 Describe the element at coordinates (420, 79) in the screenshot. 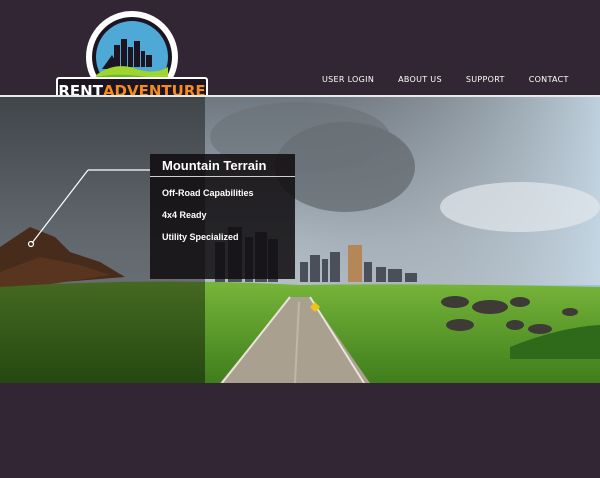

I see `nav-about-us: ABOUT US` at that location.